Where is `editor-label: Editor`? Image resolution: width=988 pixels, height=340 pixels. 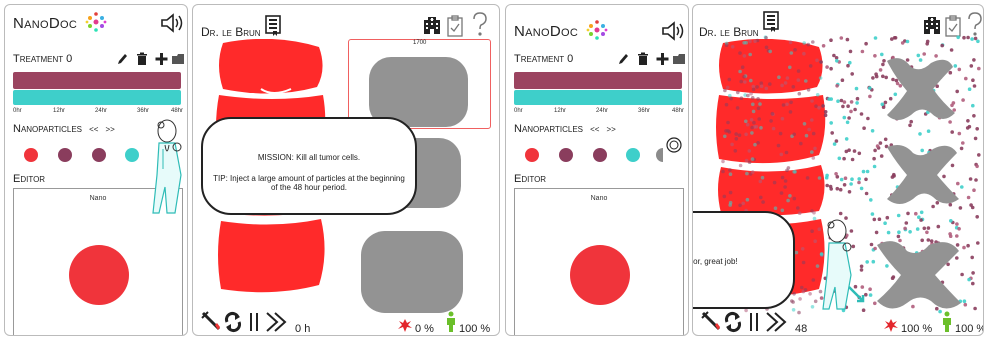 editor-label: Editor is located at coordinates (530, 179).